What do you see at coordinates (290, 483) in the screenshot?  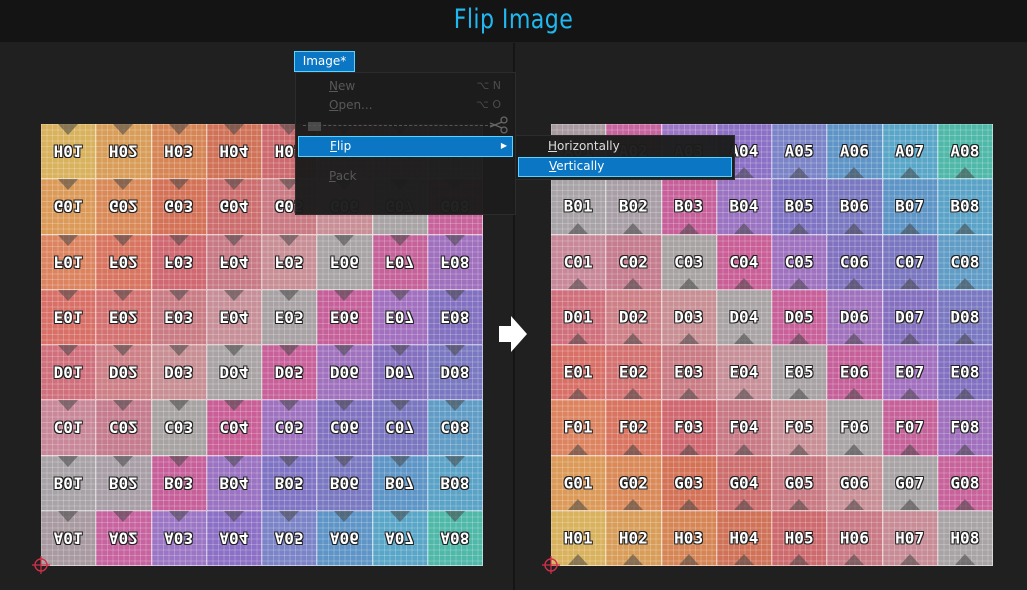 I see `image-tile: B05` at bounding box center [290, 483].